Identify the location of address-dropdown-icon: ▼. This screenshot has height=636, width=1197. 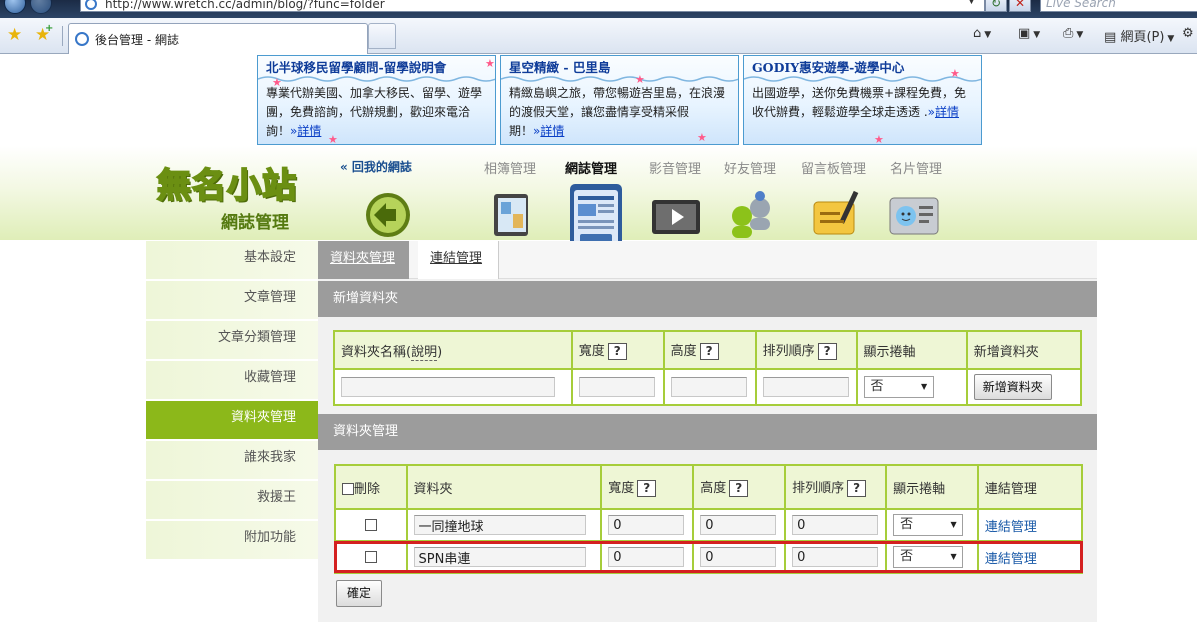
(971, 3).